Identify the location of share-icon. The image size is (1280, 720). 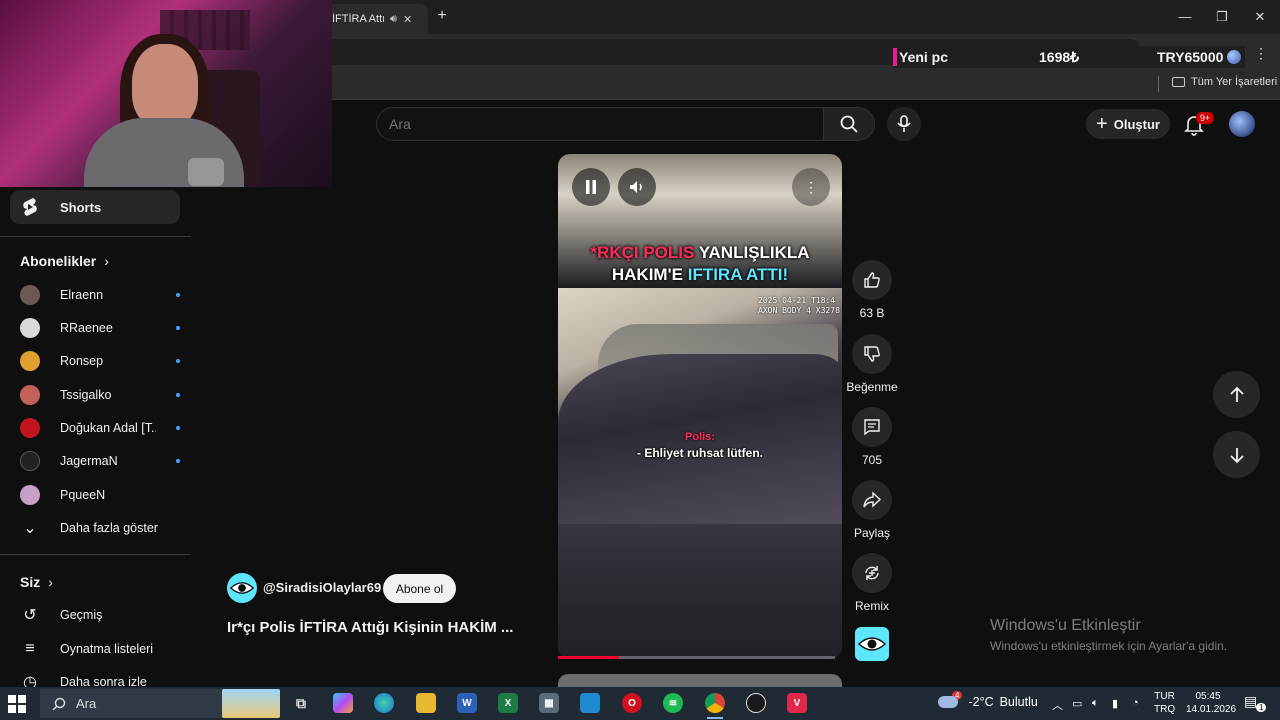
(872, 499).